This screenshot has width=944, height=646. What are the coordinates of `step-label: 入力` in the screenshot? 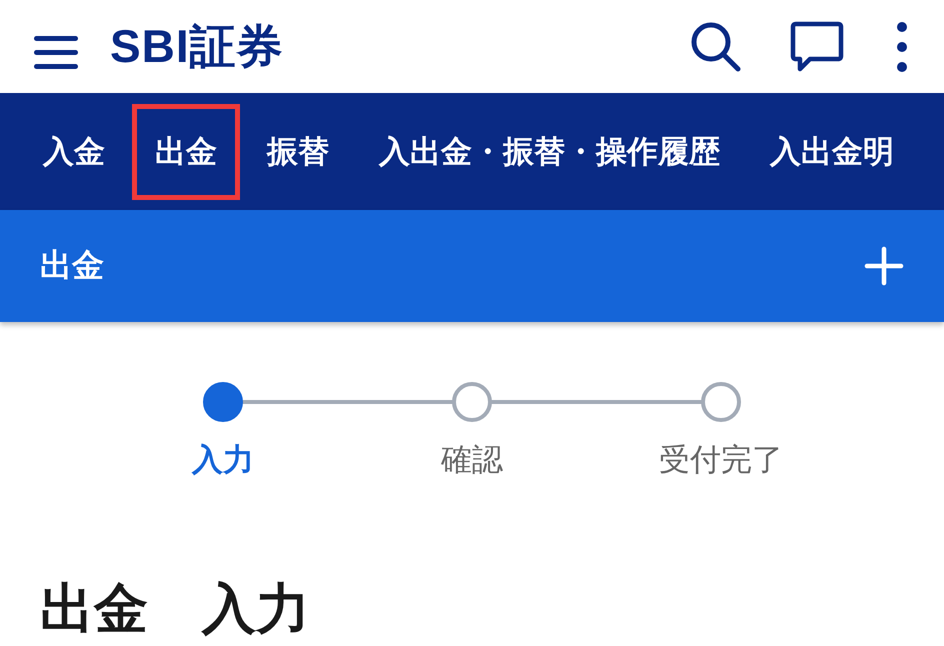 It's located at (223, 460).